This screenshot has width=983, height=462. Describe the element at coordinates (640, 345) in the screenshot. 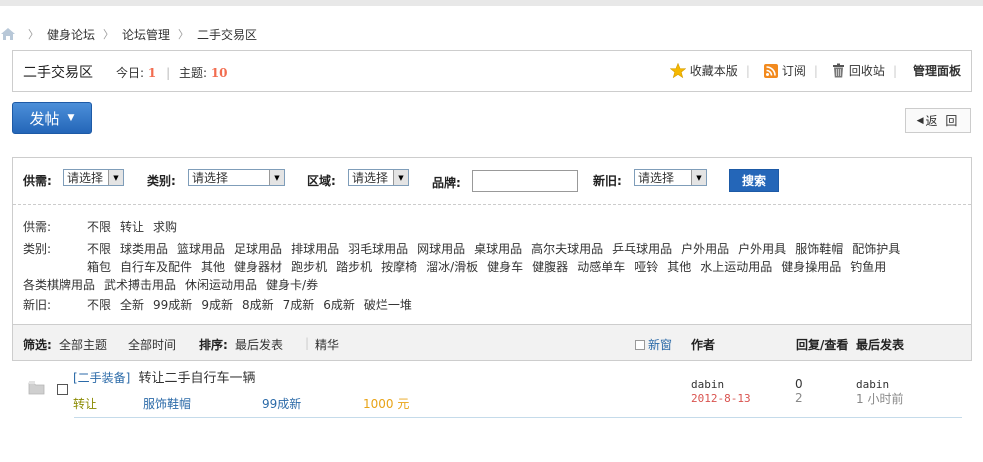

I see `new-window-checkbox` at that location.